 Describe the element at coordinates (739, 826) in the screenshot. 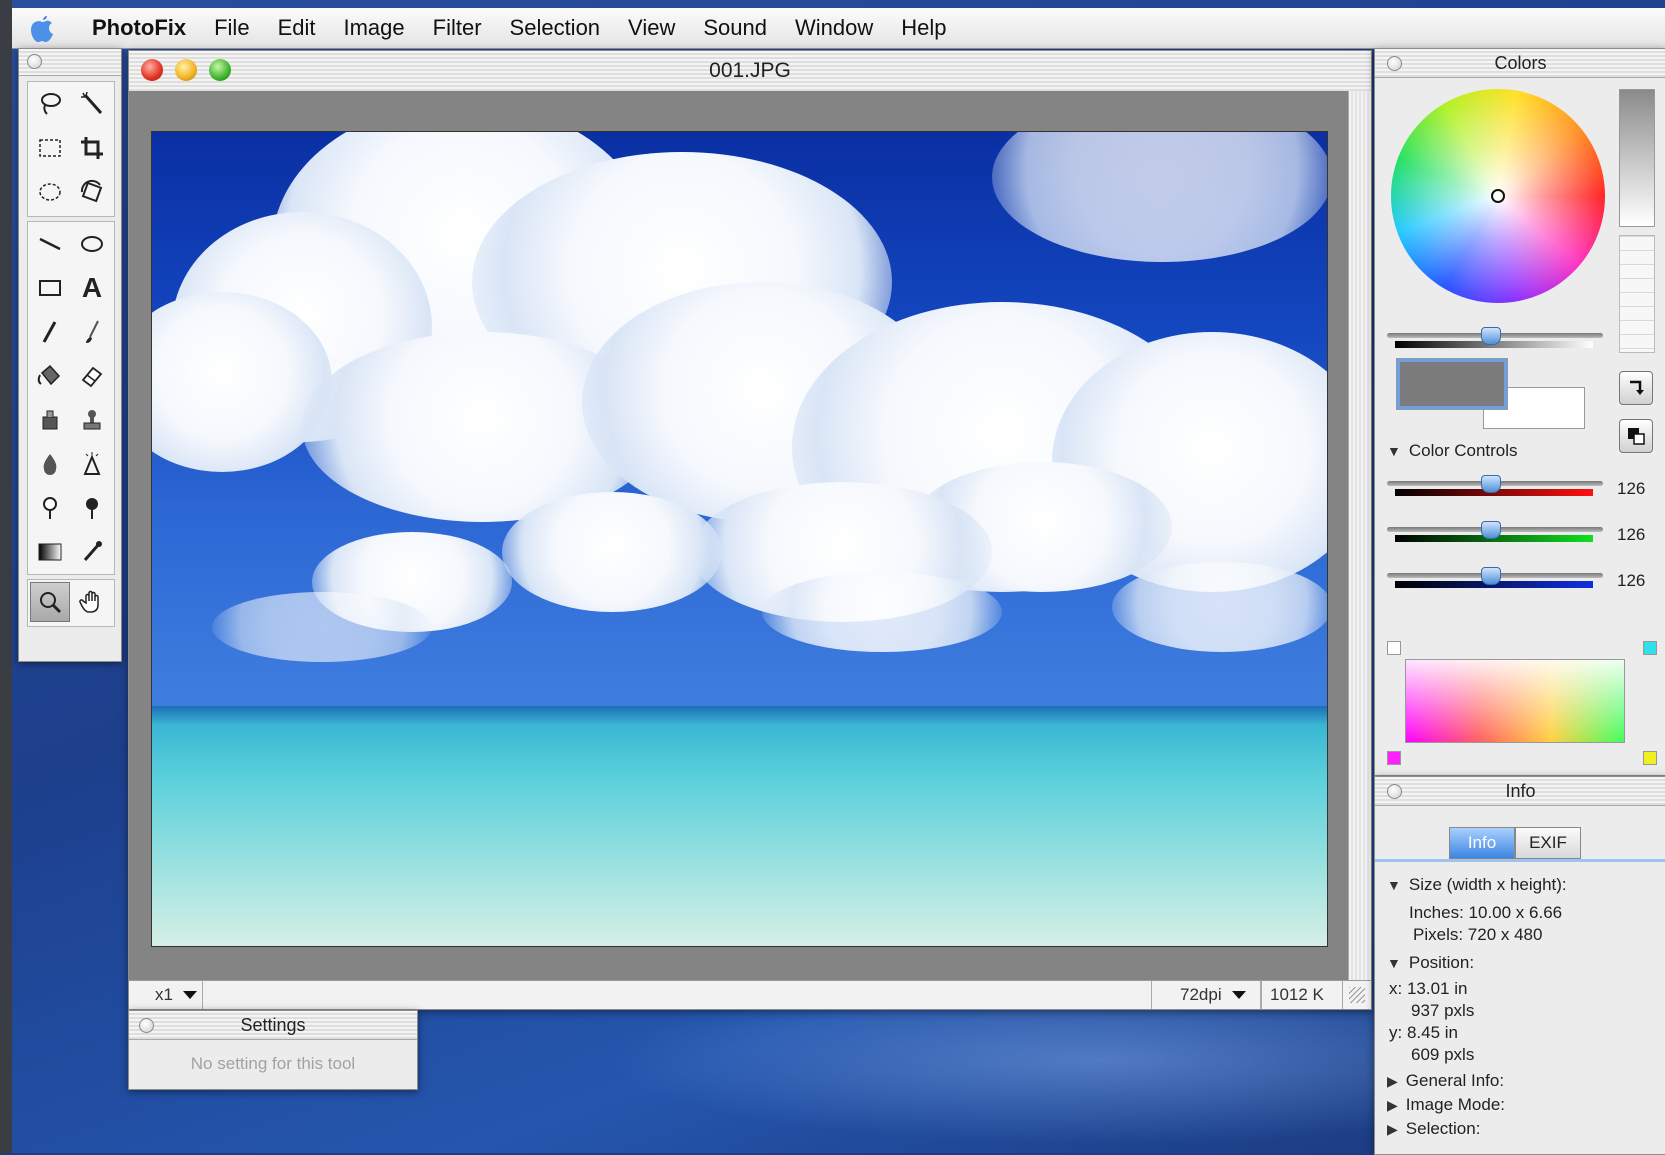

I see `photo-sea` at that location.